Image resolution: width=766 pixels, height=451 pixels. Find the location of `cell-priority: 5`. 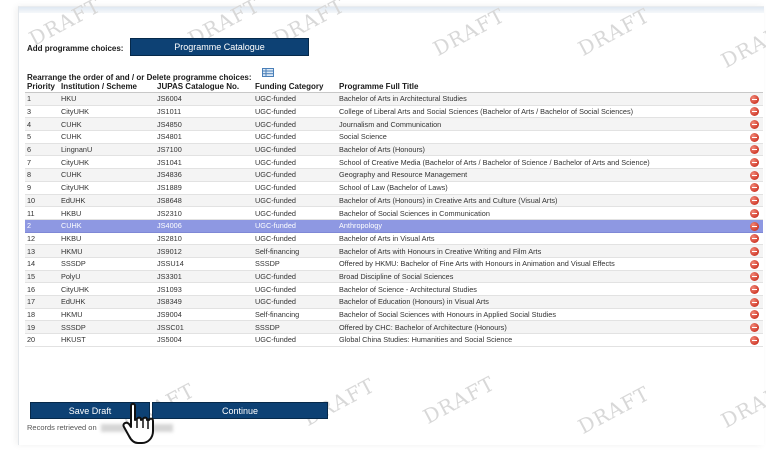

cell-priority: 5 is located at coordinates (42, 137).